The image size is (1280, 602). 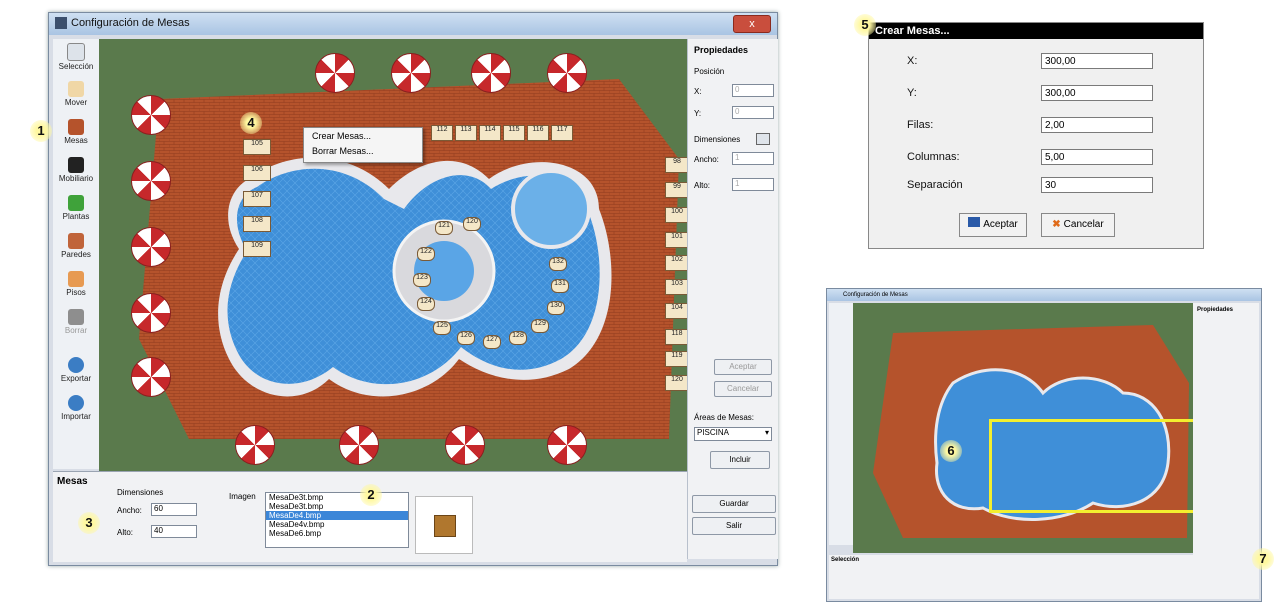 I want to click on table-98: 98, so click(x=676, y=165).